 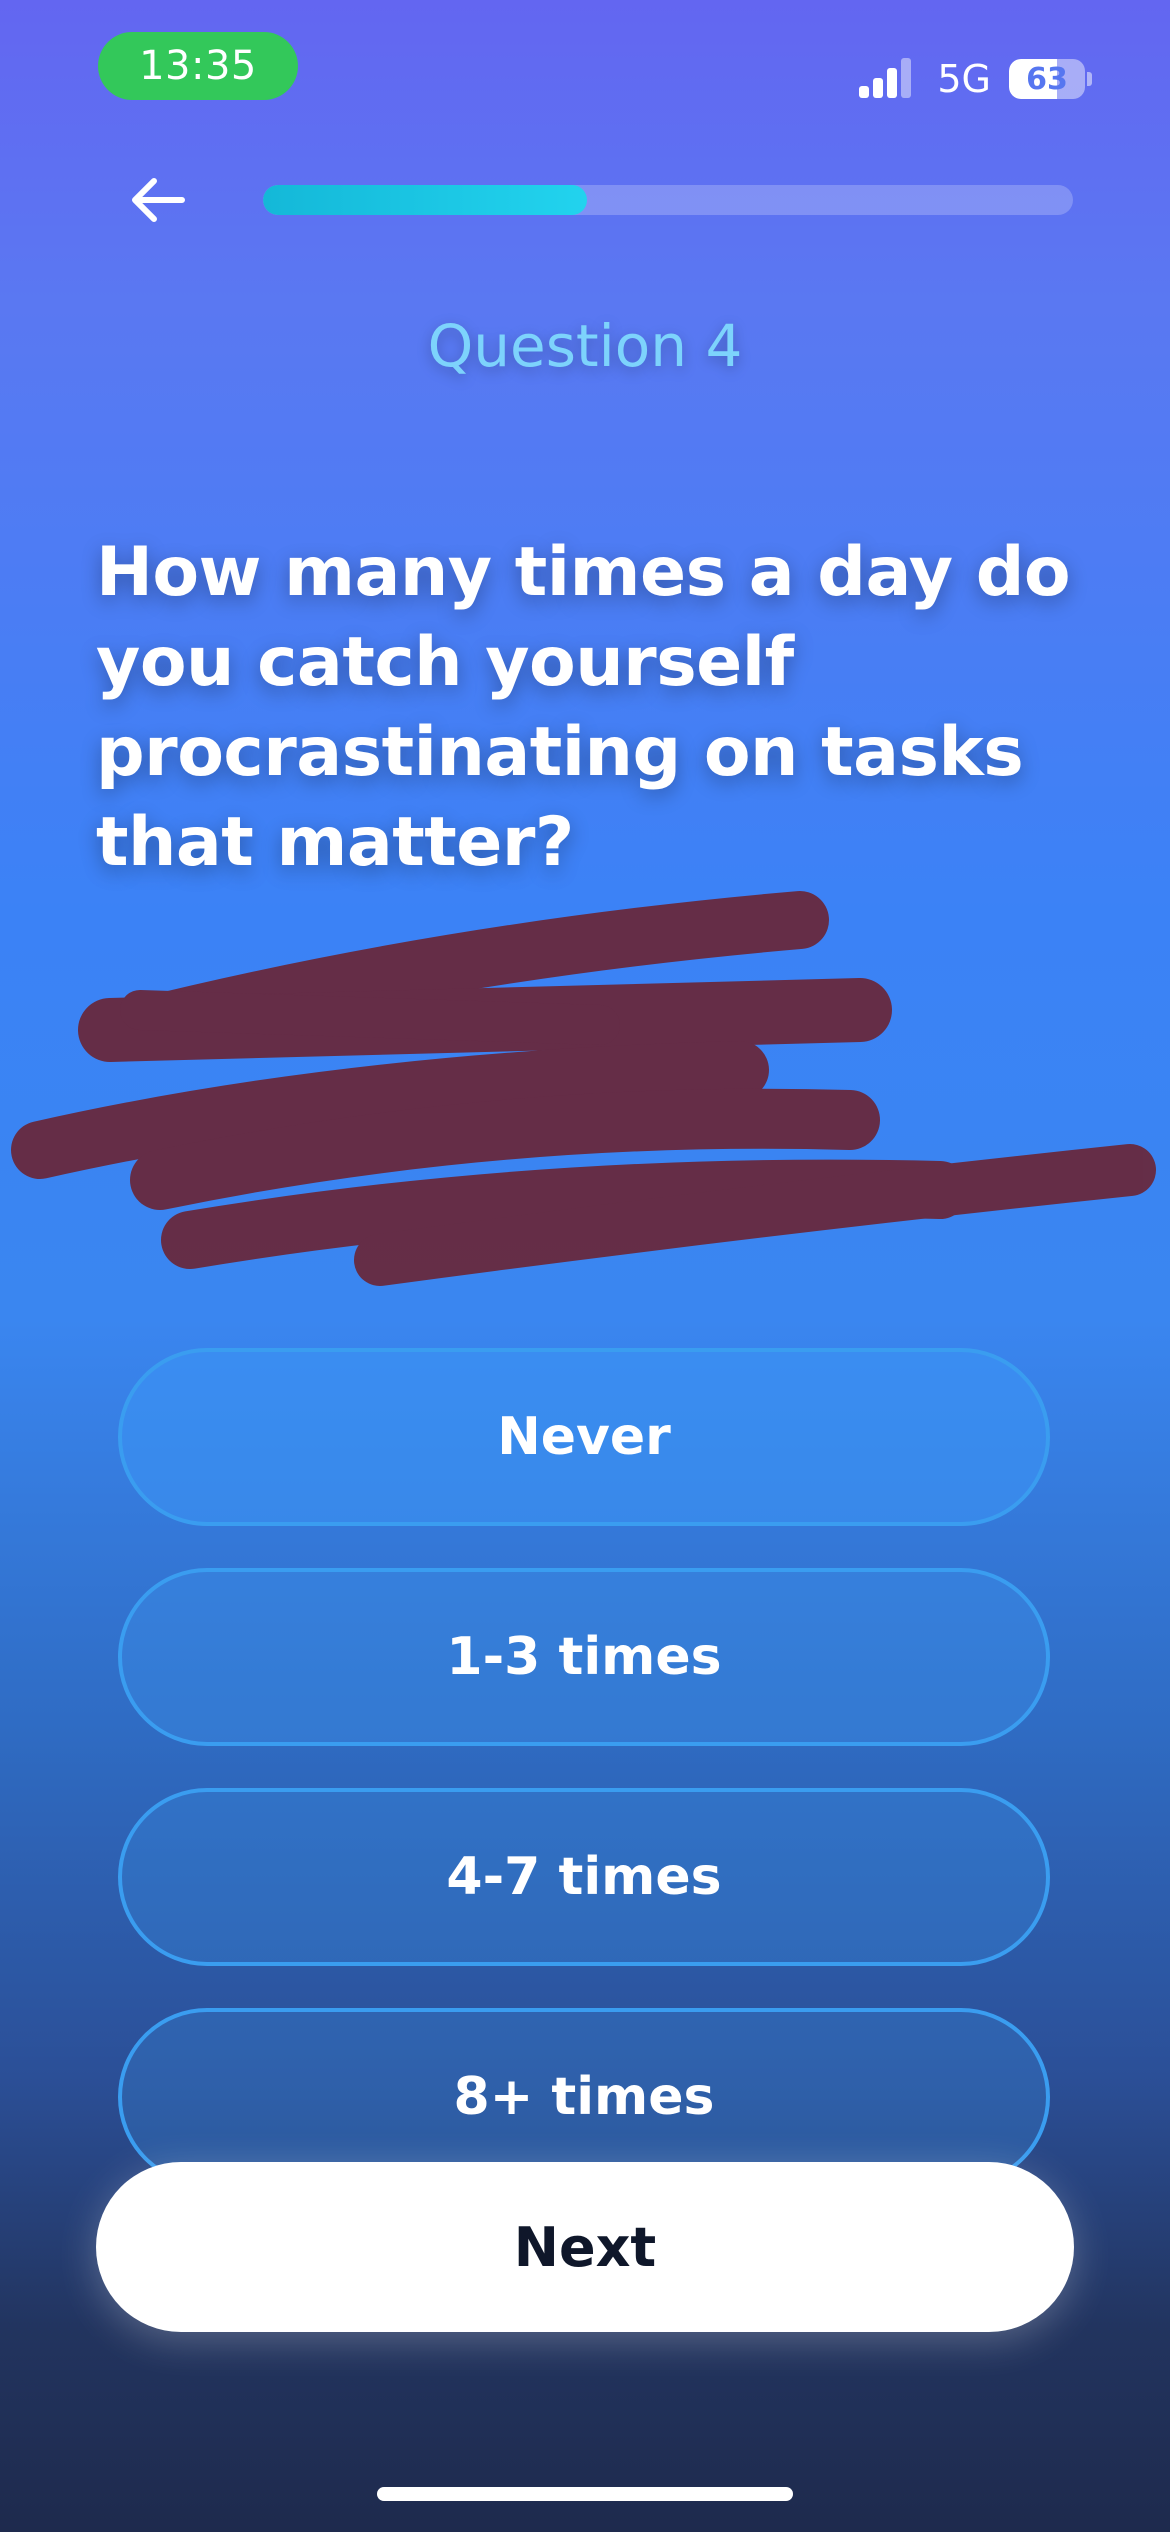 I want to click on battery-level: 63, so click(x=1047, y=79).